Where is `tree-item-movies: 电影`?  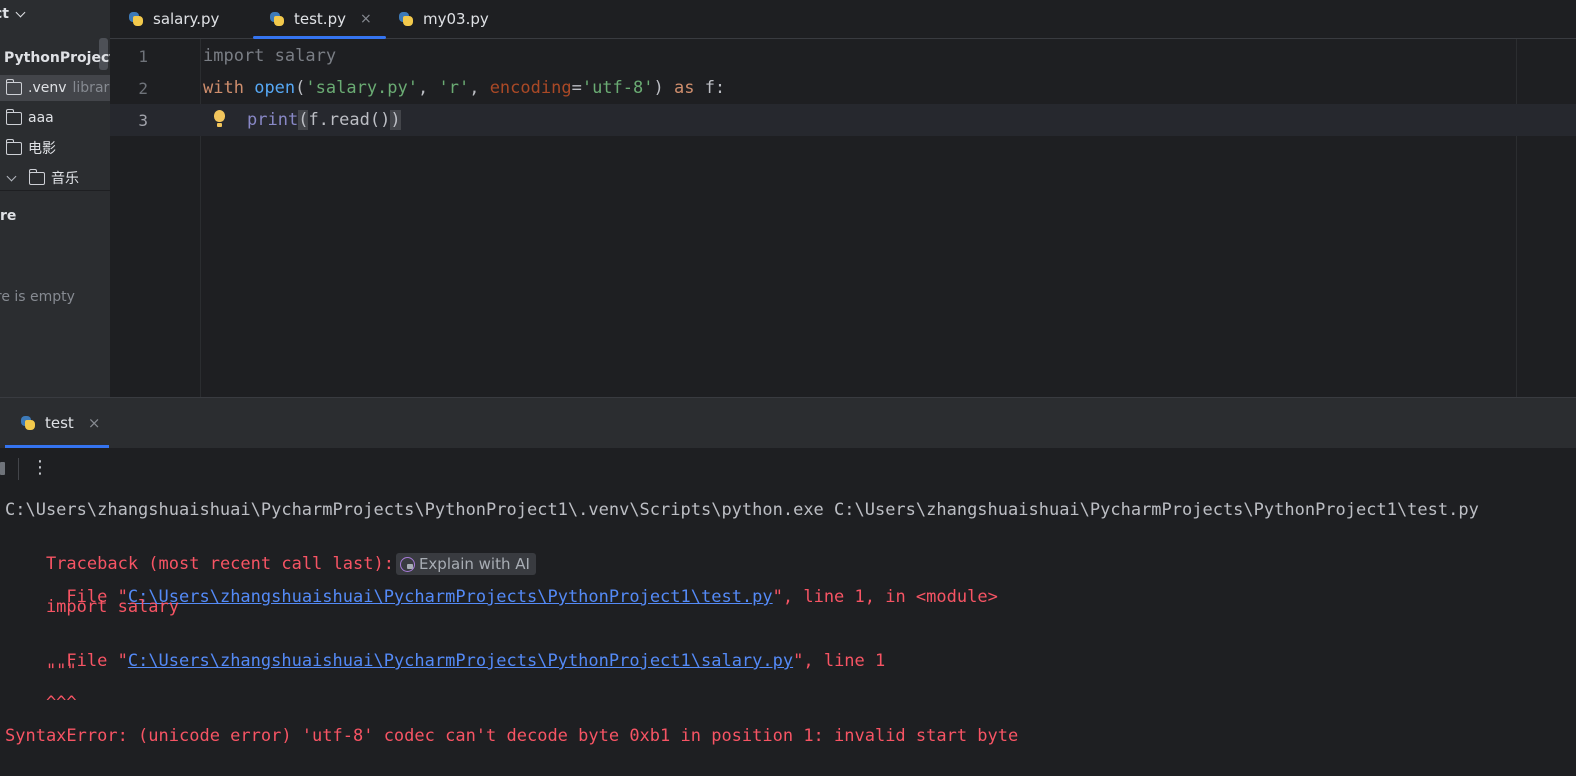 tree-item-movies: 电影 is located at coordinates (31, 148).